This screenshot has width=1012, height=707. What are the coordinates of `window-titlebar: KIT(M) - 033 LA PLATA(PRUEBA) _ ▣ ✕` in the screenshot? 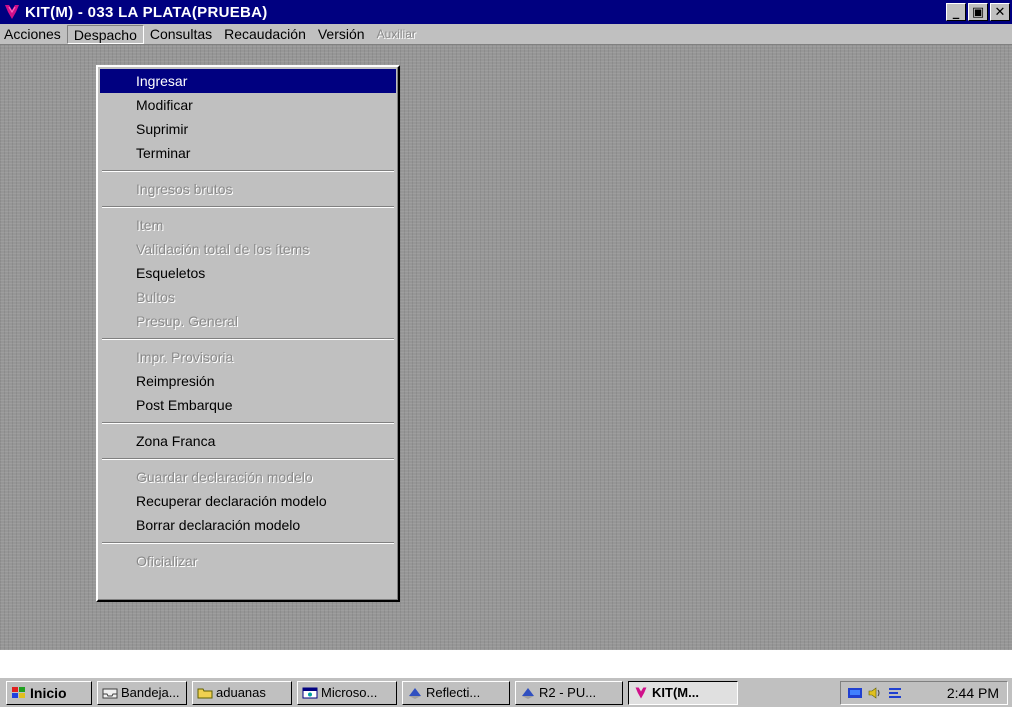 It's located at (506, 12).